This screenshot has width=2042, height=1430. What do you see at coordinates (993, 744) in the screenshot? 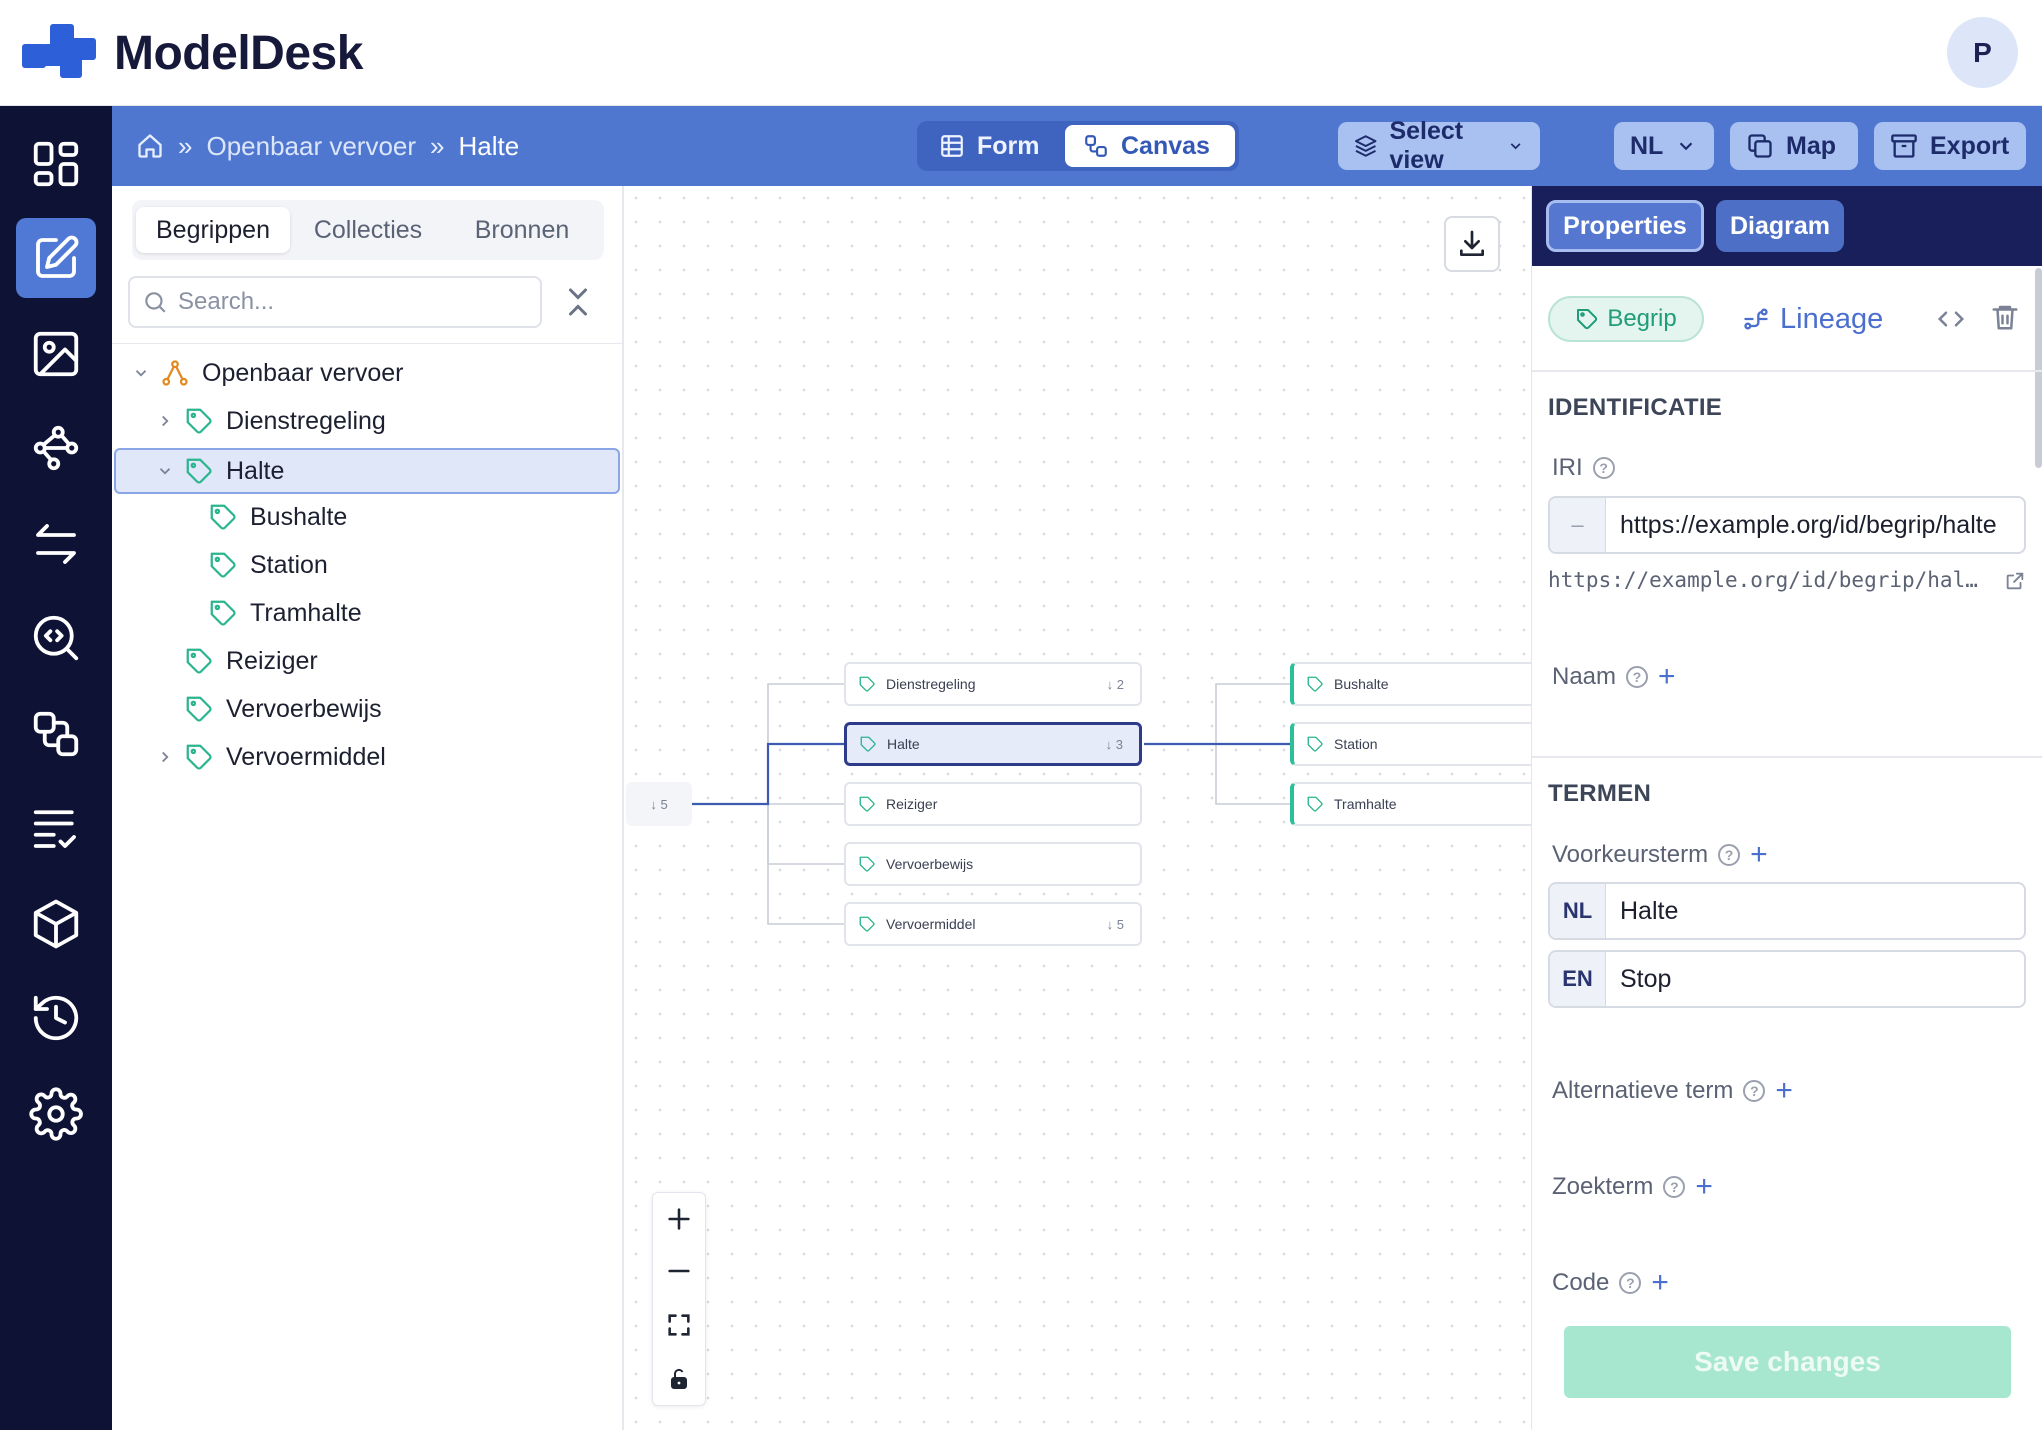
I see `diagram-node-halte: Halte ↓ 3` at bounding box center [993, 744].